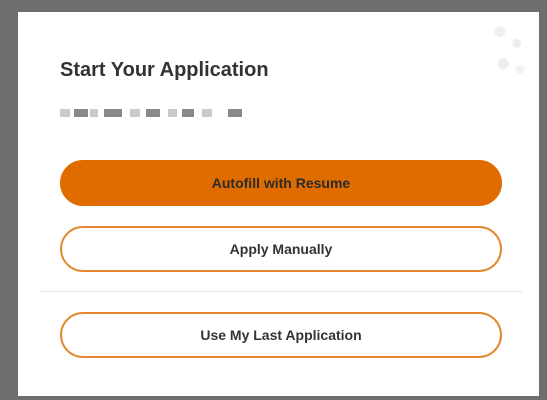 This screenshot has height=400, width=547. Describe the element at coordinates (281, 249) in the screenshot. I see `apply-manually-button: Apply Manually` at that location.